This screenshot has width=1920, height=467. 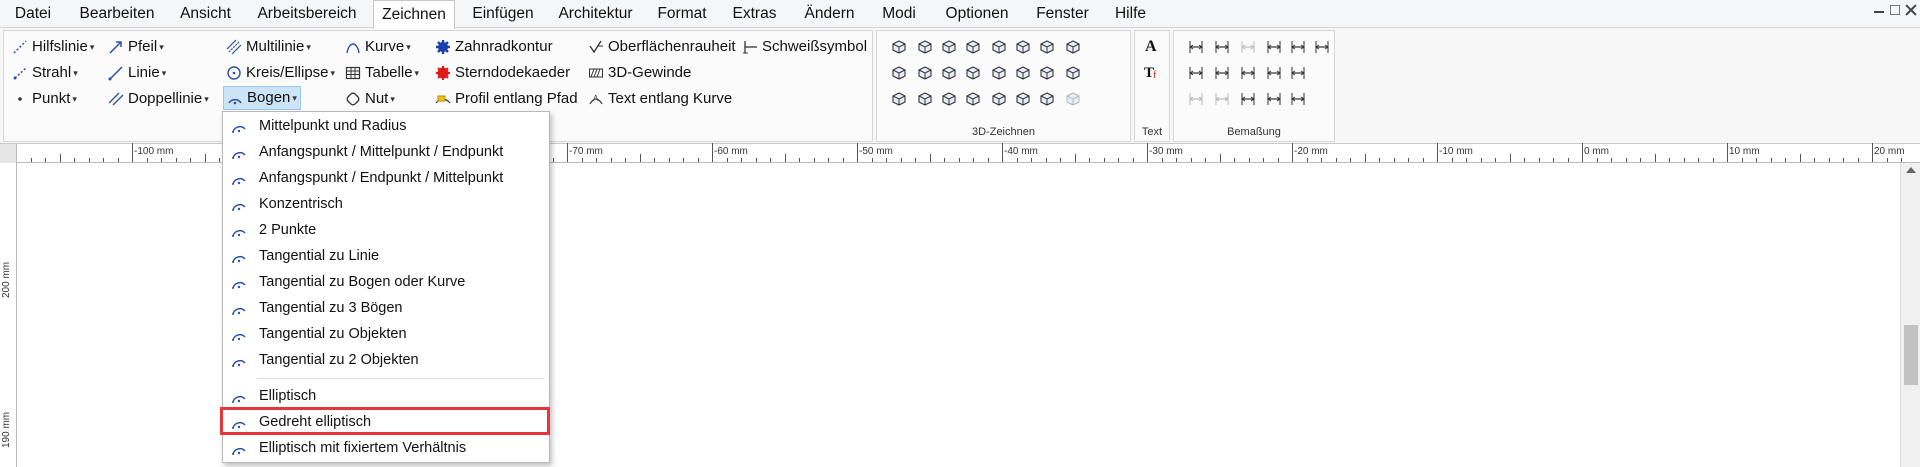 I want to click on menu-aendern: Ändern, so click(x=829, y=14).